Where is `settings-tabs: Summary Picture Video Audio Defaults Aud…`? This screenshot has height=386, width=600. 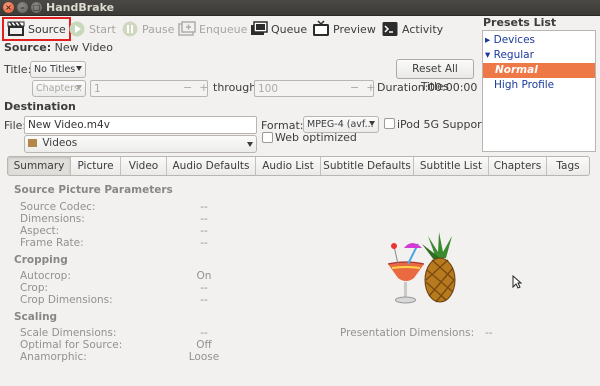
settings-tabs: Summary Picture Video Audio Defaults Aud… is located at coordinates (298, 166).